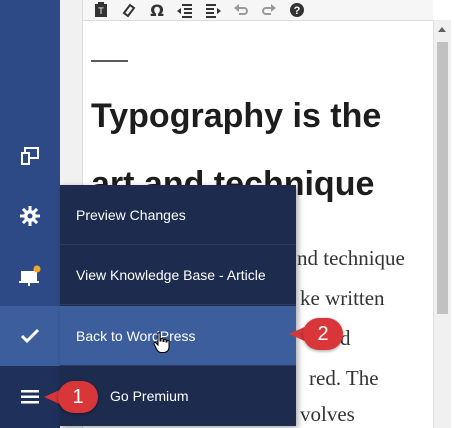 Image resolution: width=454 pixels, height=428 pixels. I want to click on menu-item-label: View Knowledge Base - Article, so click(171, 274).